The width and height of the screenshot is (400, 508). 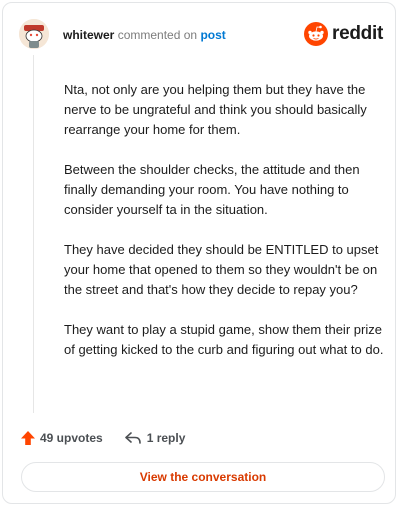 What do you see at coordinates (33, 234) in the screenshot?
I see `thread-line` at bounding box center [33, 234].